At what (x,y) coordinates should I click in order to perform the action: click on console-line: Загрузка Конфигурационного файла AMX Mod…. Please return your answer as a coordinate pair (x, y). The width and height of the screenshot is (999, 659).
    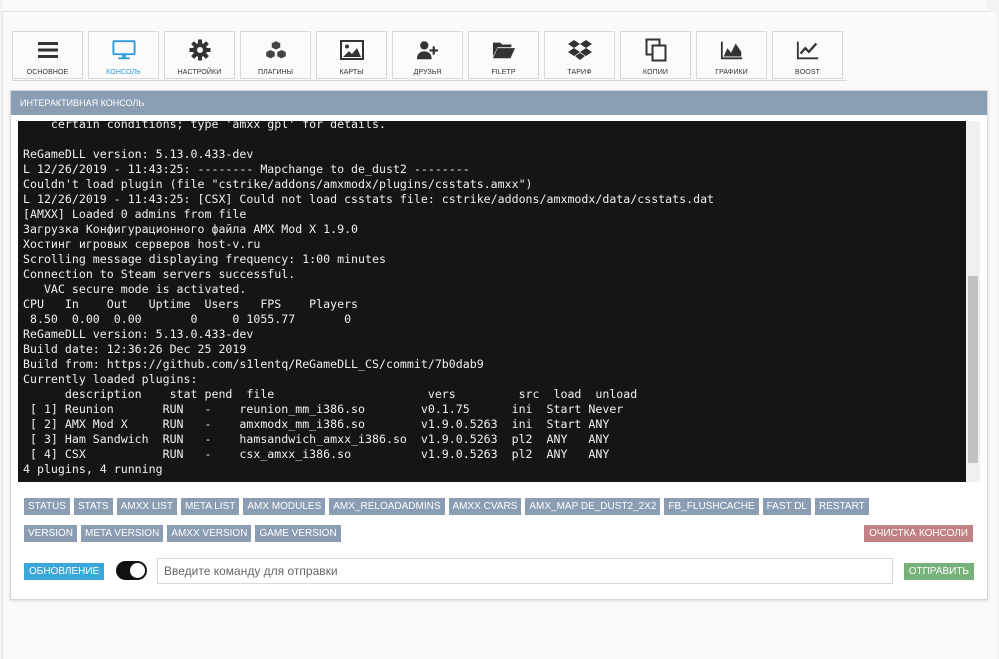
    Looking at the image, I should click on (191, 229).